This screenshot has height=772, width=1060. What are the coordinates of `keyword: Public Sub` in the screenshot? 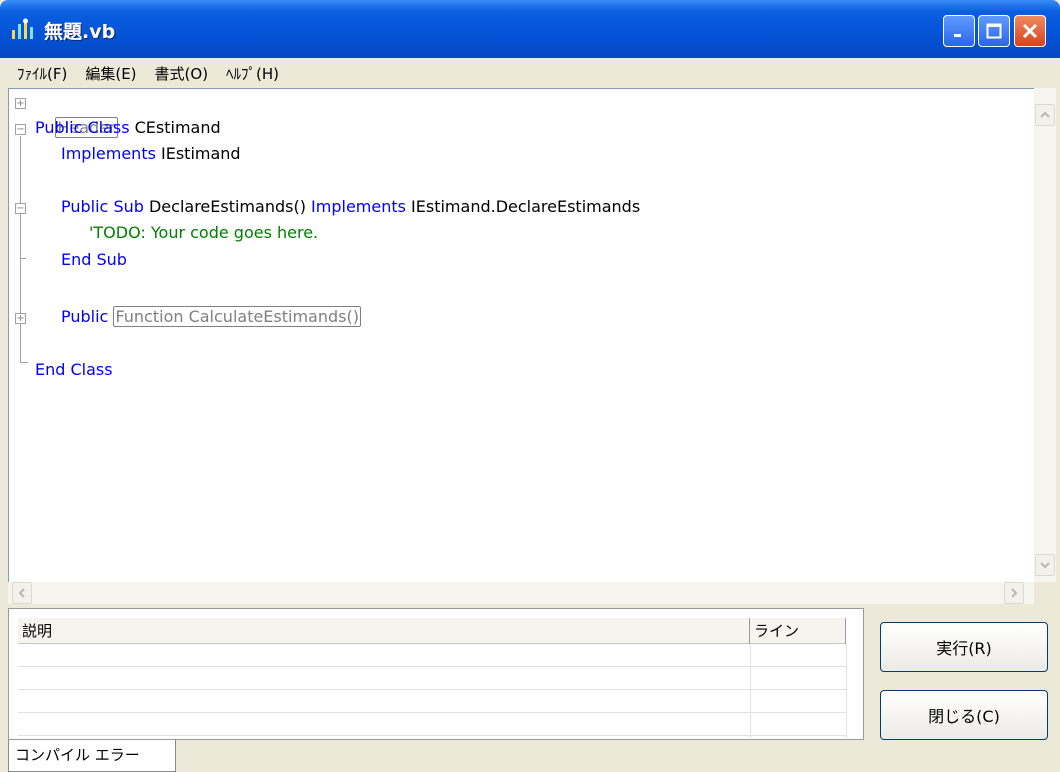 It's located at (105, 206).